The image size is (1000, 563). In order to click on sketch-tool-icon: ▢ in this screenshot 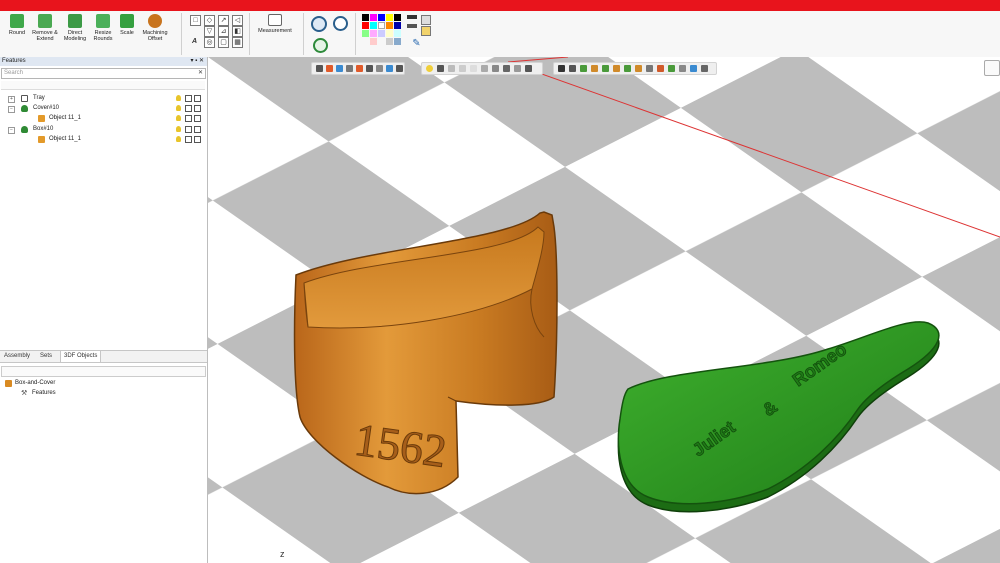, I will do `click(223, 42)`.